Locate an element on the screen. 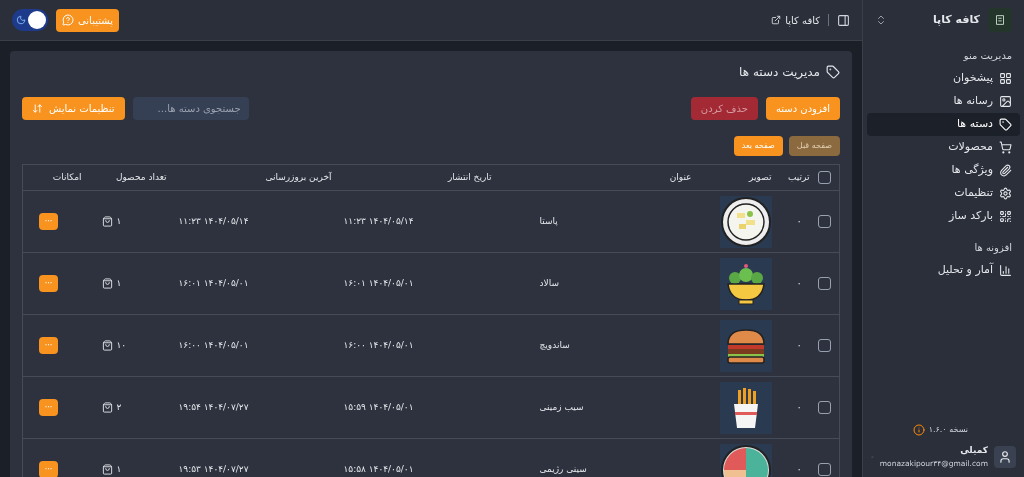 This screenshot has width=1024, height=477. sidebar-item: بارکد ساز is located at coordinates (943, 216).